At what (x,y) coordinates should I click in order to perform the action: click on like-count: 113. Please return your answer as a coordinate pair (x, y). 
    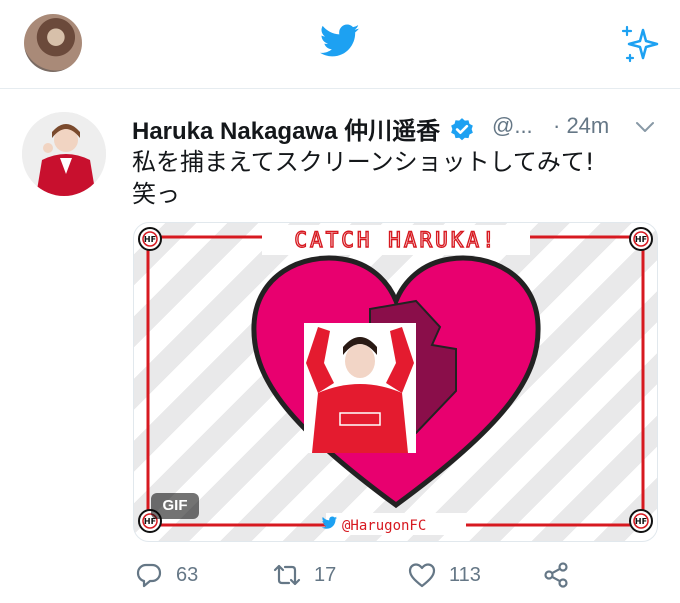
    Looking at the image, I should click on (465, 574).